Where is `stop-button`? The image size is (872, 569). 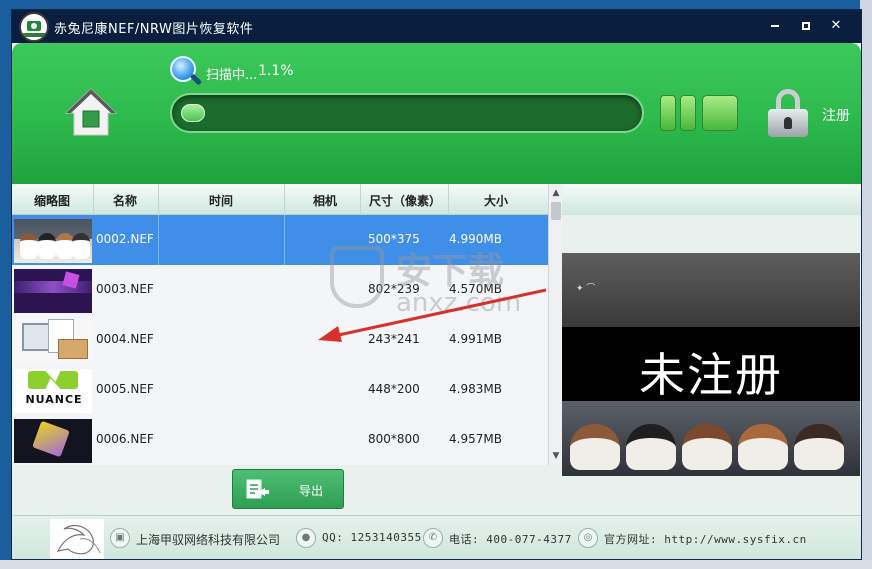
stop-button is located at coordinates (720, 113).